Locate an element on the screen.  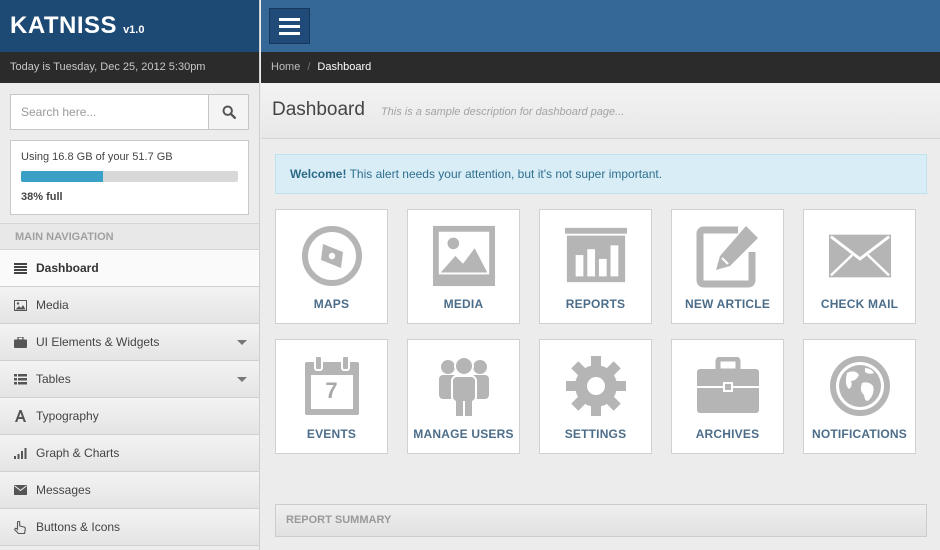
sidebar-item-typography: Typography is located at coordinates (129, 416).